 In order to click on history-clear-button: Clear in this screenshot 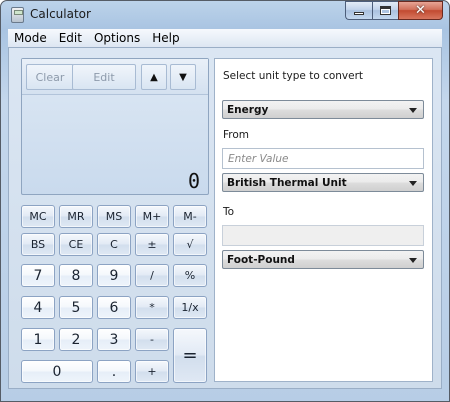, I will do `click(50, 77)`.